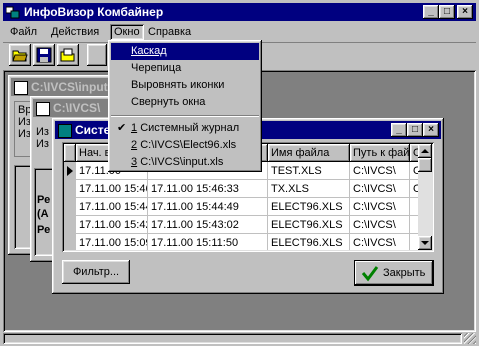  Describe the element at coordinates (12, 12) in the screenshot. I see `app-icon` at that location.